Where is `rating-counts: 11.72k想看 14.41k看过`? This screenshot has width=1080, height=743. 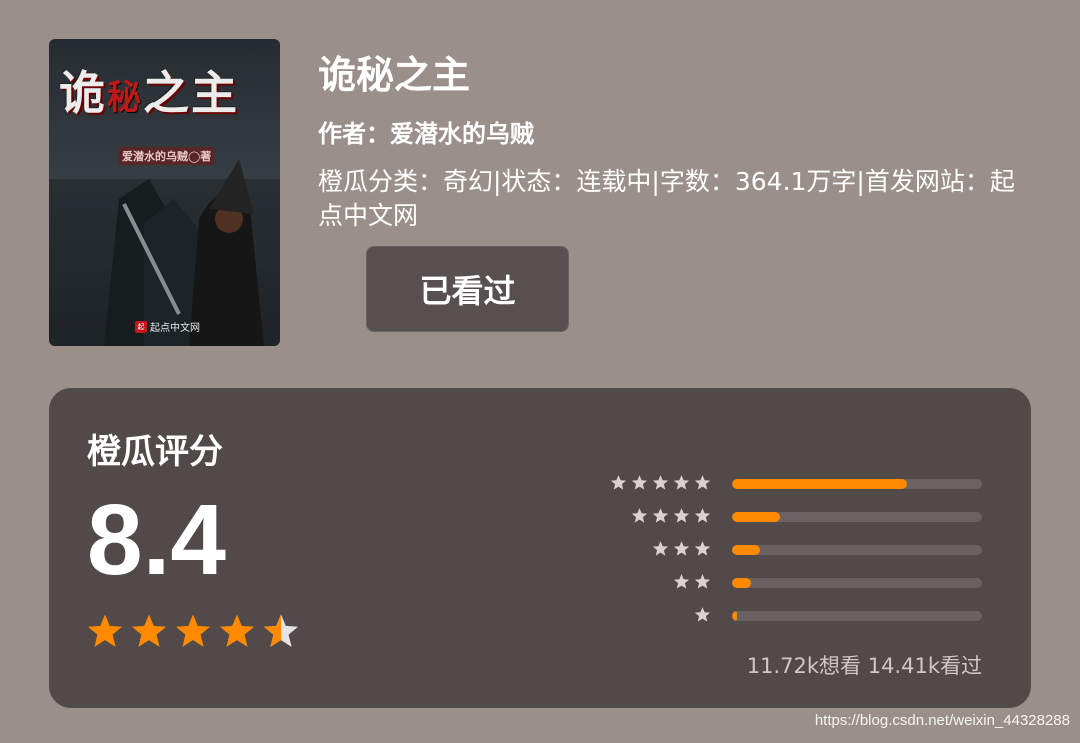 rating-counts: 11.72k想看 14.41k看过 is located at coordinates (864, 666).